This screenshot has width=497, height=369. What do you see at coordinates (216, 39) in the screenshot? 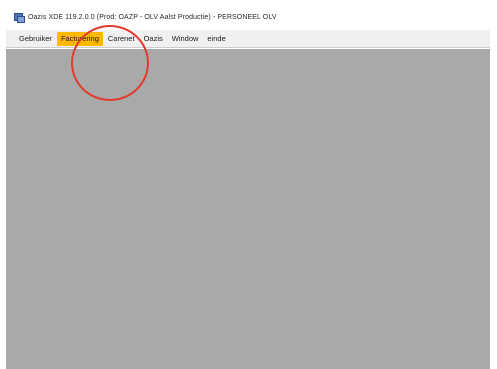
I see `menu-item-einde: einde` at bounding box center [216, 39].